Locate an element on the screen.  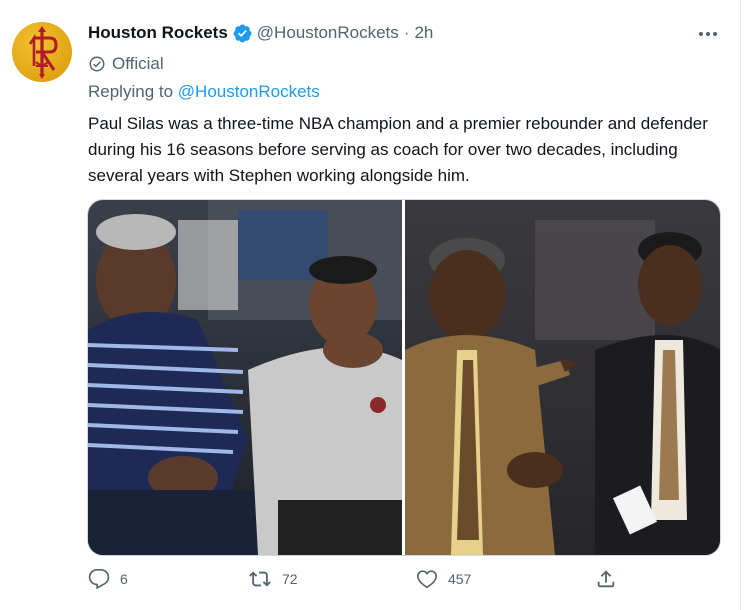
share-icon is located at coordinates (606, 579).